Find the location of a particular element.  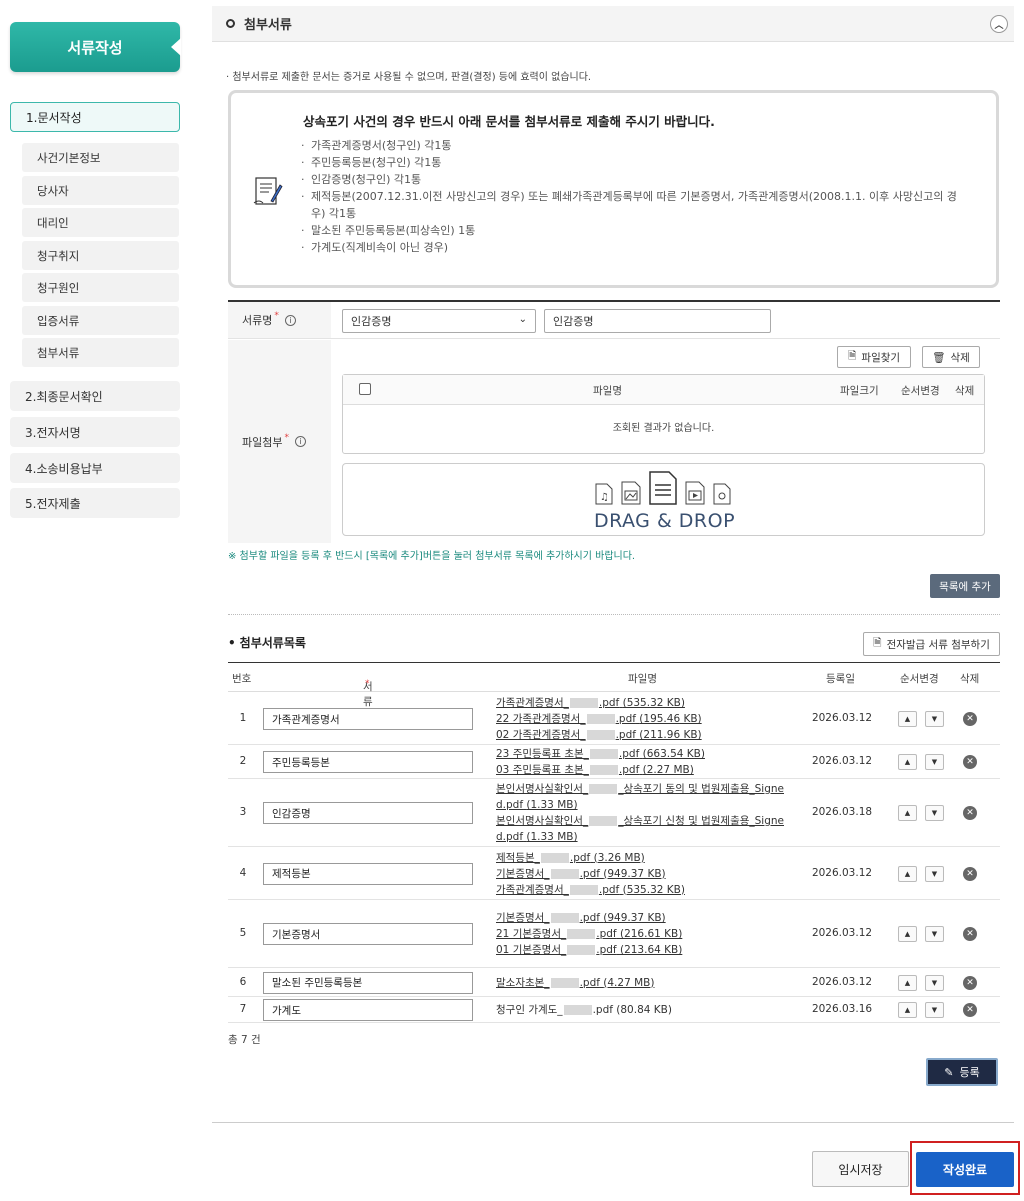

doc-type-input: 제적등본 is located at coordinates (368, 873).